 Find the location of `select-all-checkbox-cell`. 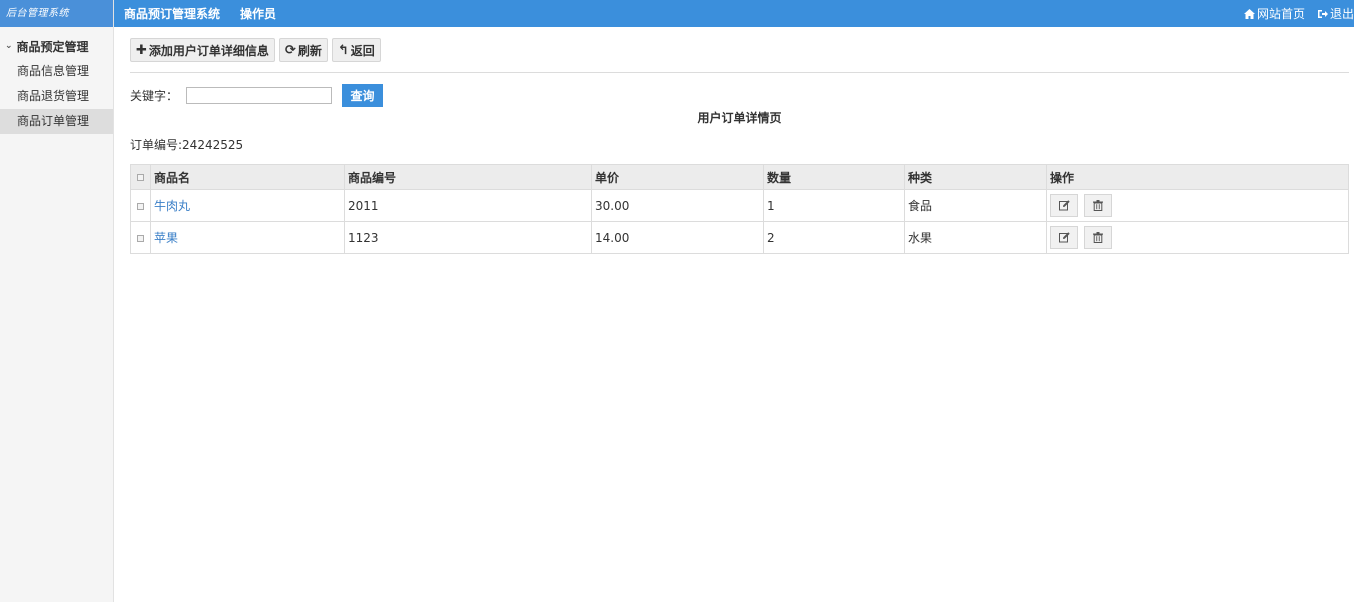

select-all-checkbox-cell is located at coordinates (140, 177).